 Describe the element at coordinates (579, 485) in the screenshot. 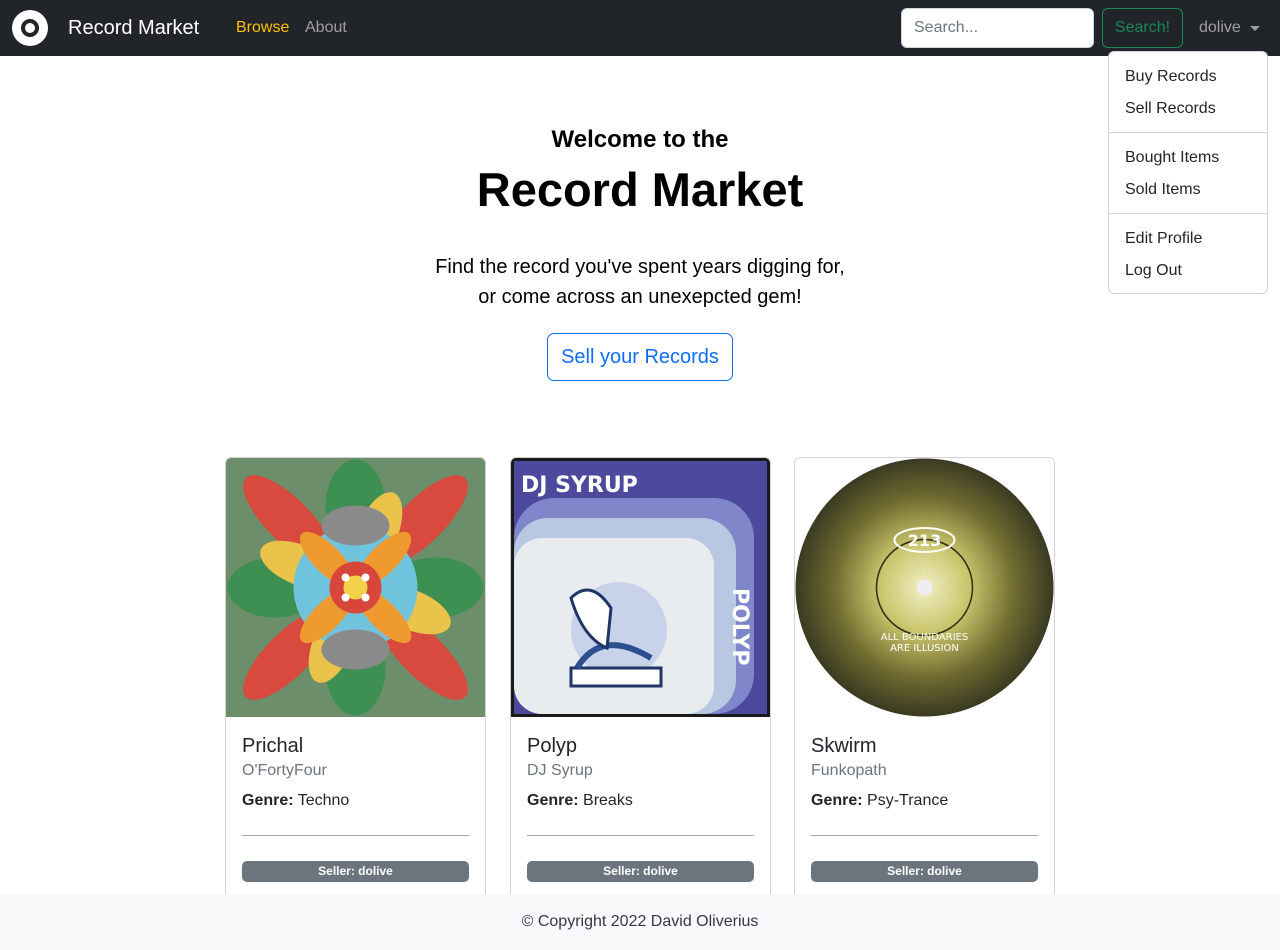

I see `cover-text: DJ SYRUP` at that location.